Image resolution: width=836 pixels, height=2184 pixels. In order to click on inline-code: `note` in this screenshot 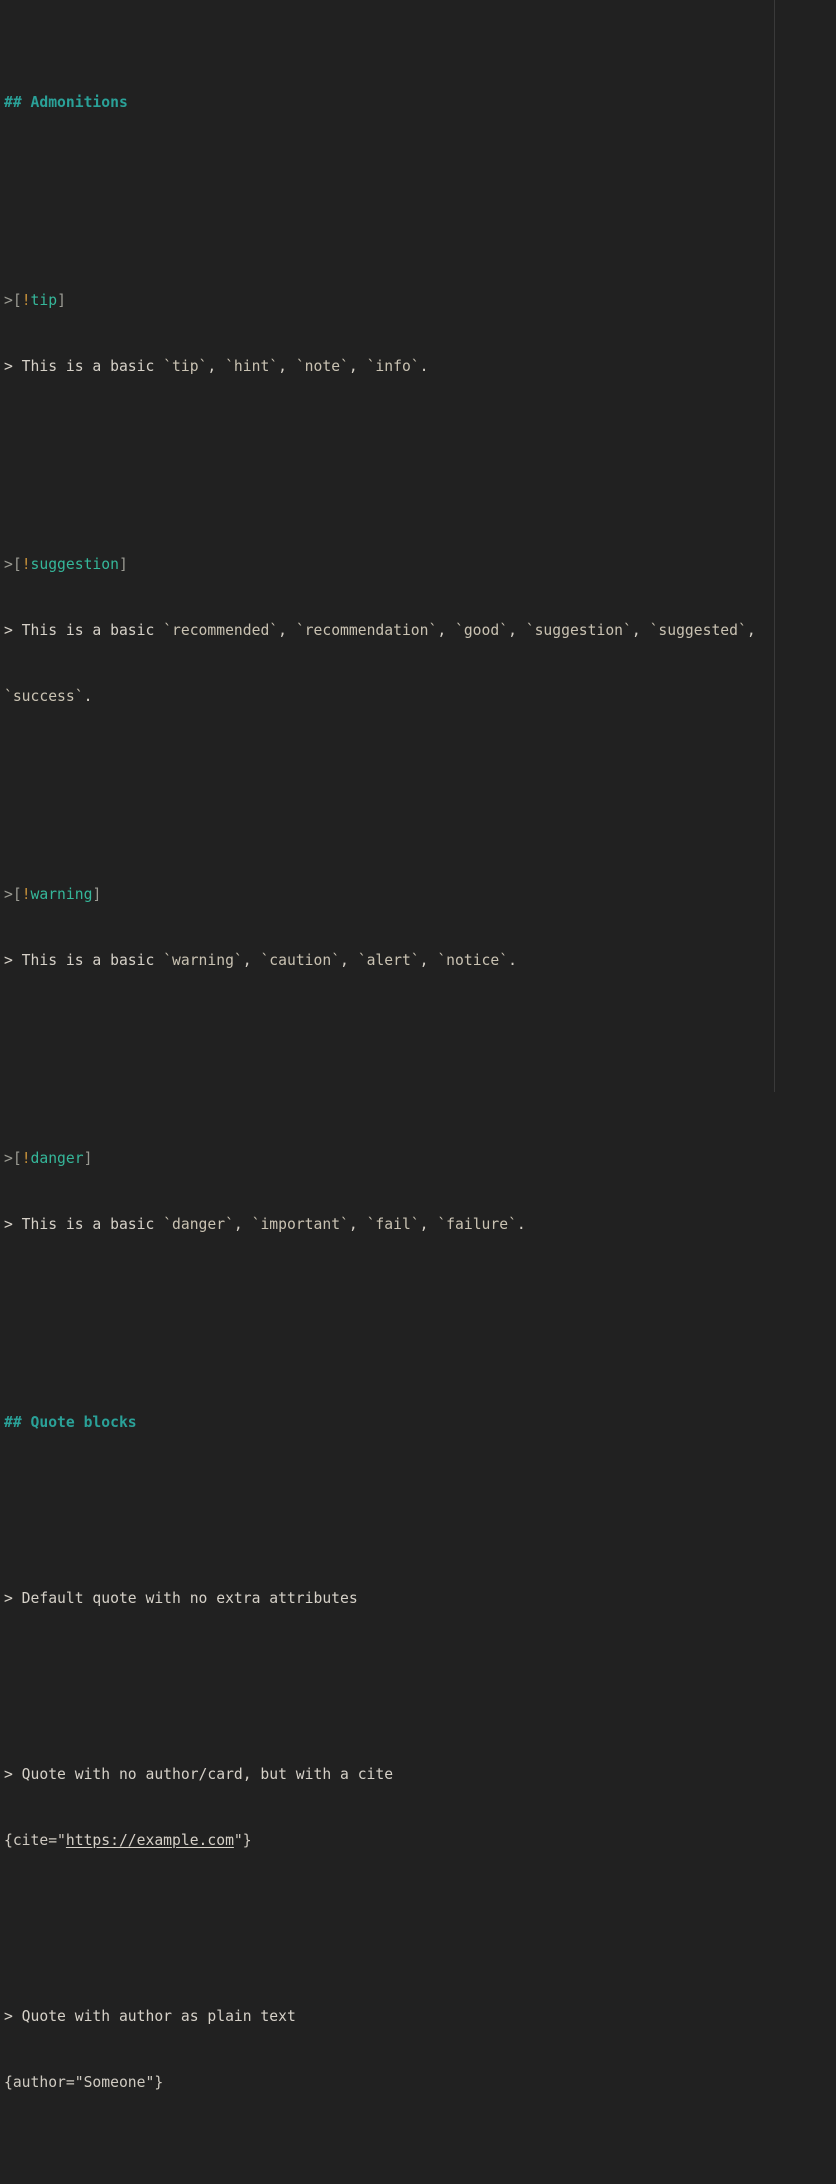, I will do `click(322, 366)`.